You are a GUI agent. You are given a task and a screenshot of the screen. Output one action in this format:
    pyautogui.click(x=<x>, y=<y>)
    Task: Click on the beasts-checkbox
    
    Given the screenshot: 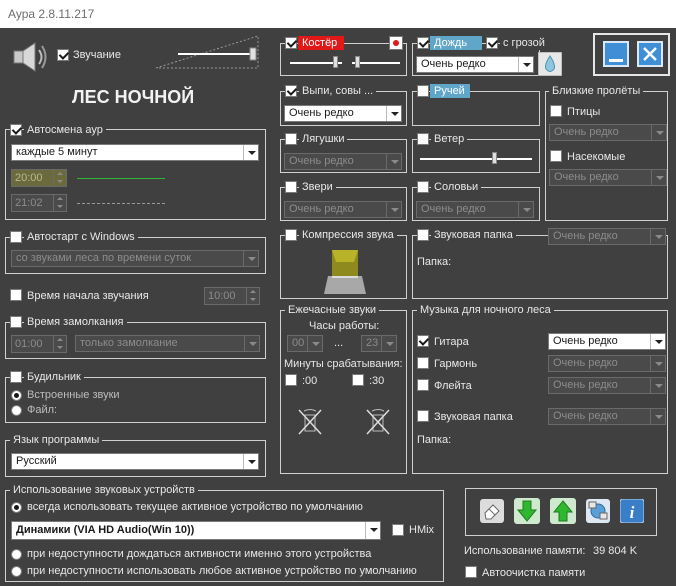 What is the action you would take?
    pyautogui.click(x=291, y=187)
    